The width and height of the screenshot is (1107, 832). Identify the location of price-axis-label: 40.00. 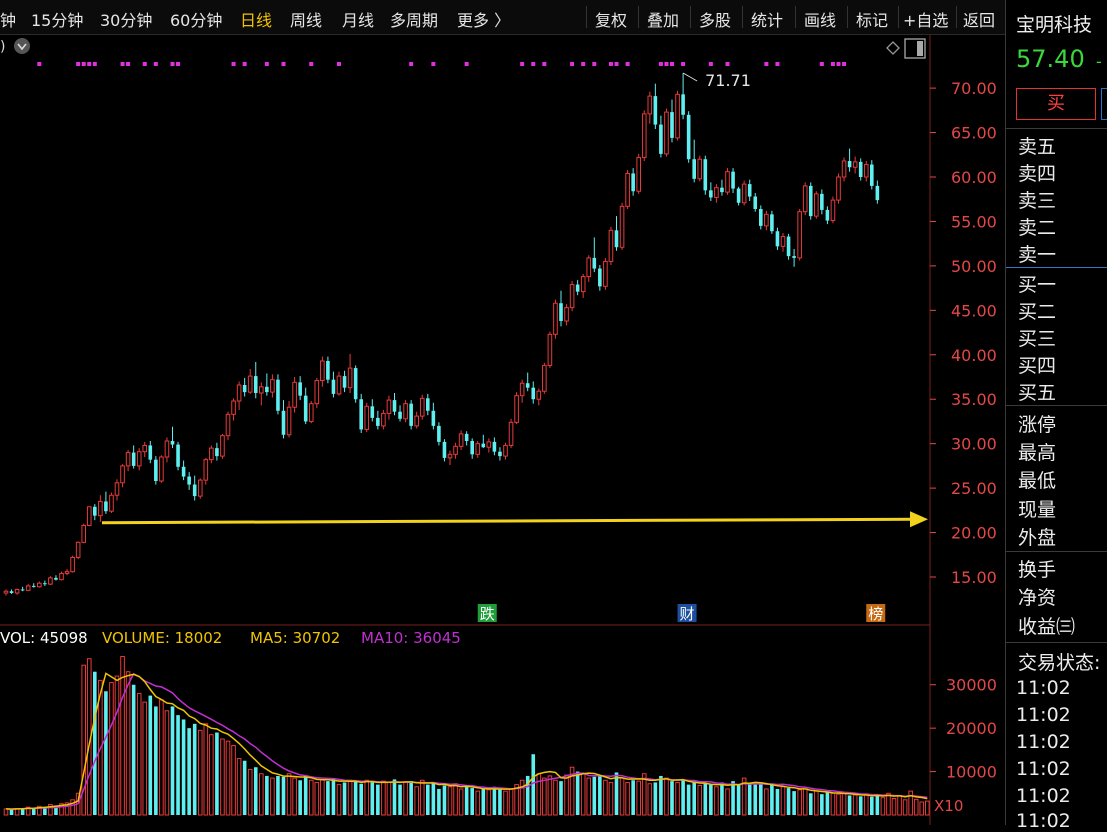
(974, 355).